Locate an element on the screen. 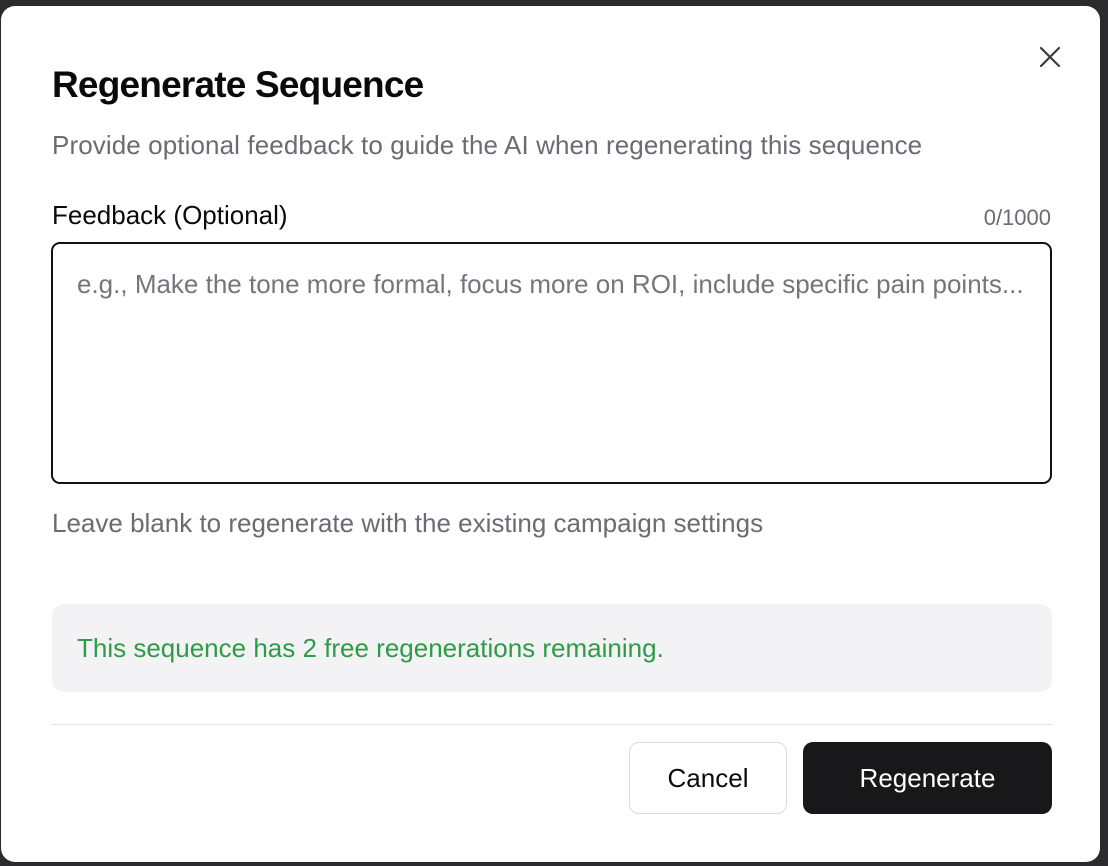 The width and height of the screenshot is (1108, 866). regenerate-button: Regenerate is located at coordinates (927, 778).